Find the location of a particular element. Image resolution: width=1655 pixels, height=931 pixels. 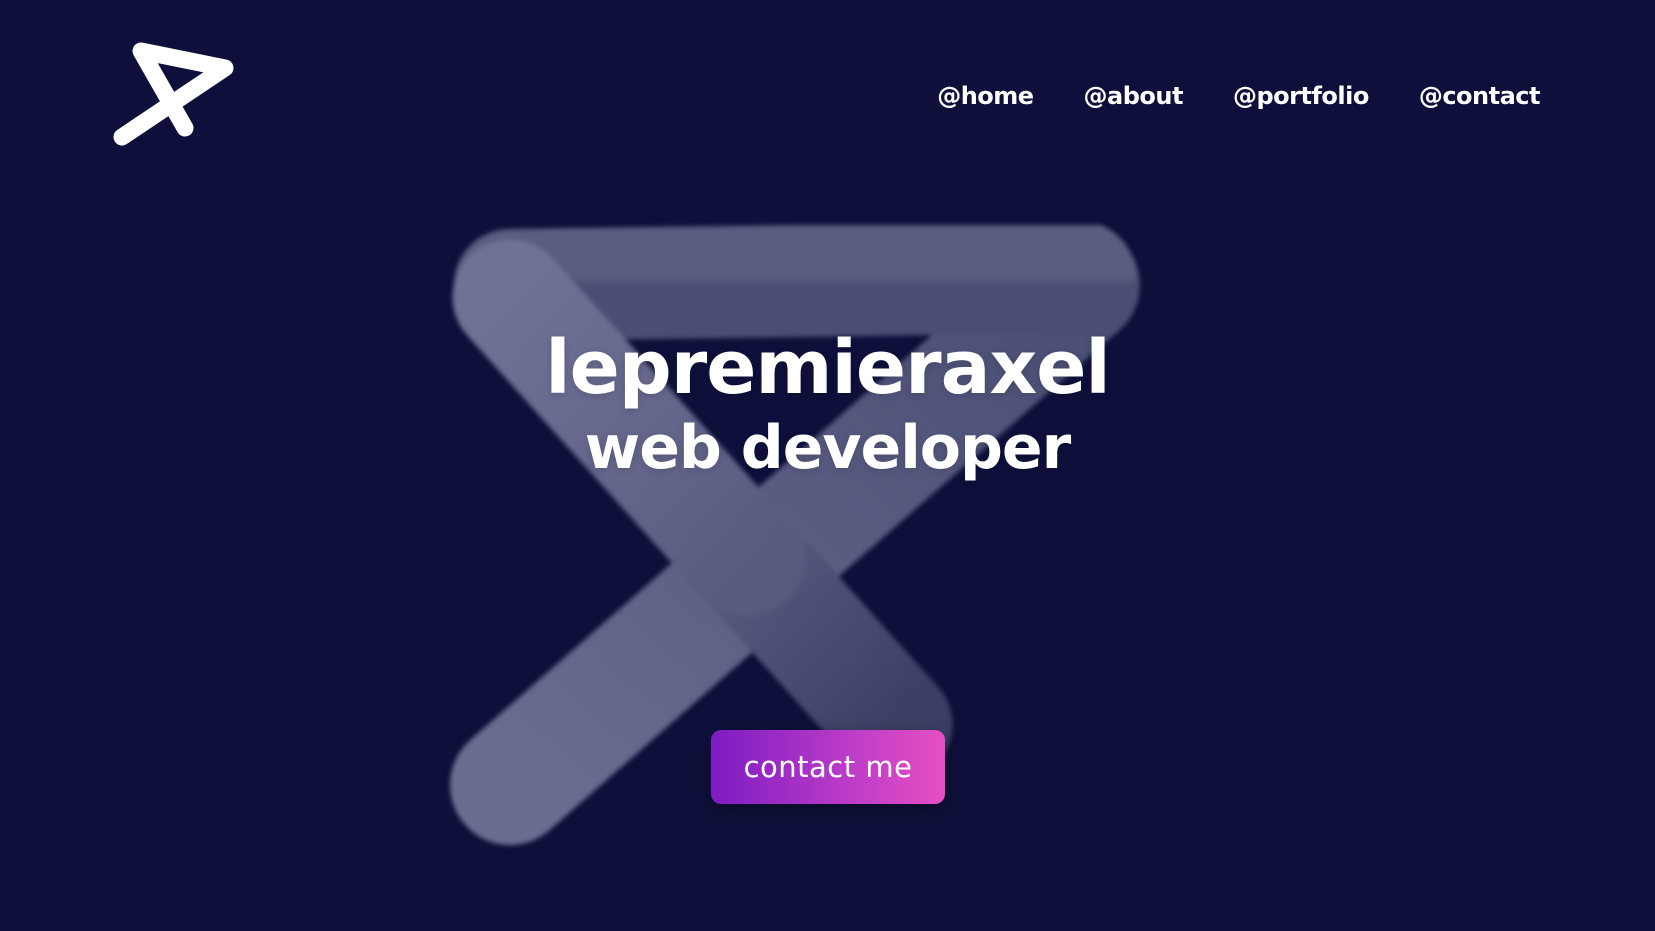

nav-about-link: @about is located at coordinates (1134, 96).